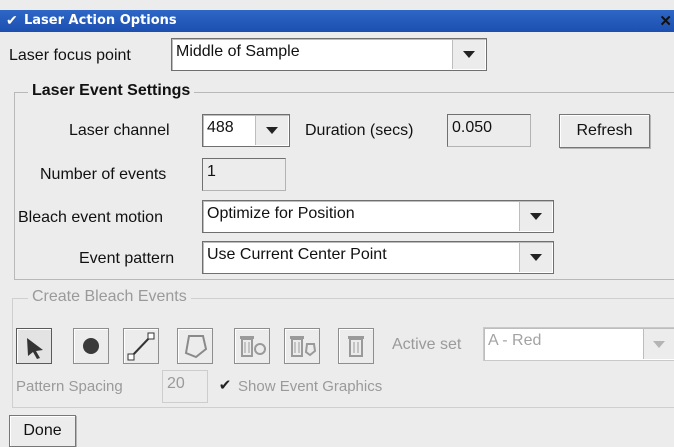 Image resolution: width=674 pixels, height=447 pixels. I want to click on duration-value: 0.050, so click(472, 127).